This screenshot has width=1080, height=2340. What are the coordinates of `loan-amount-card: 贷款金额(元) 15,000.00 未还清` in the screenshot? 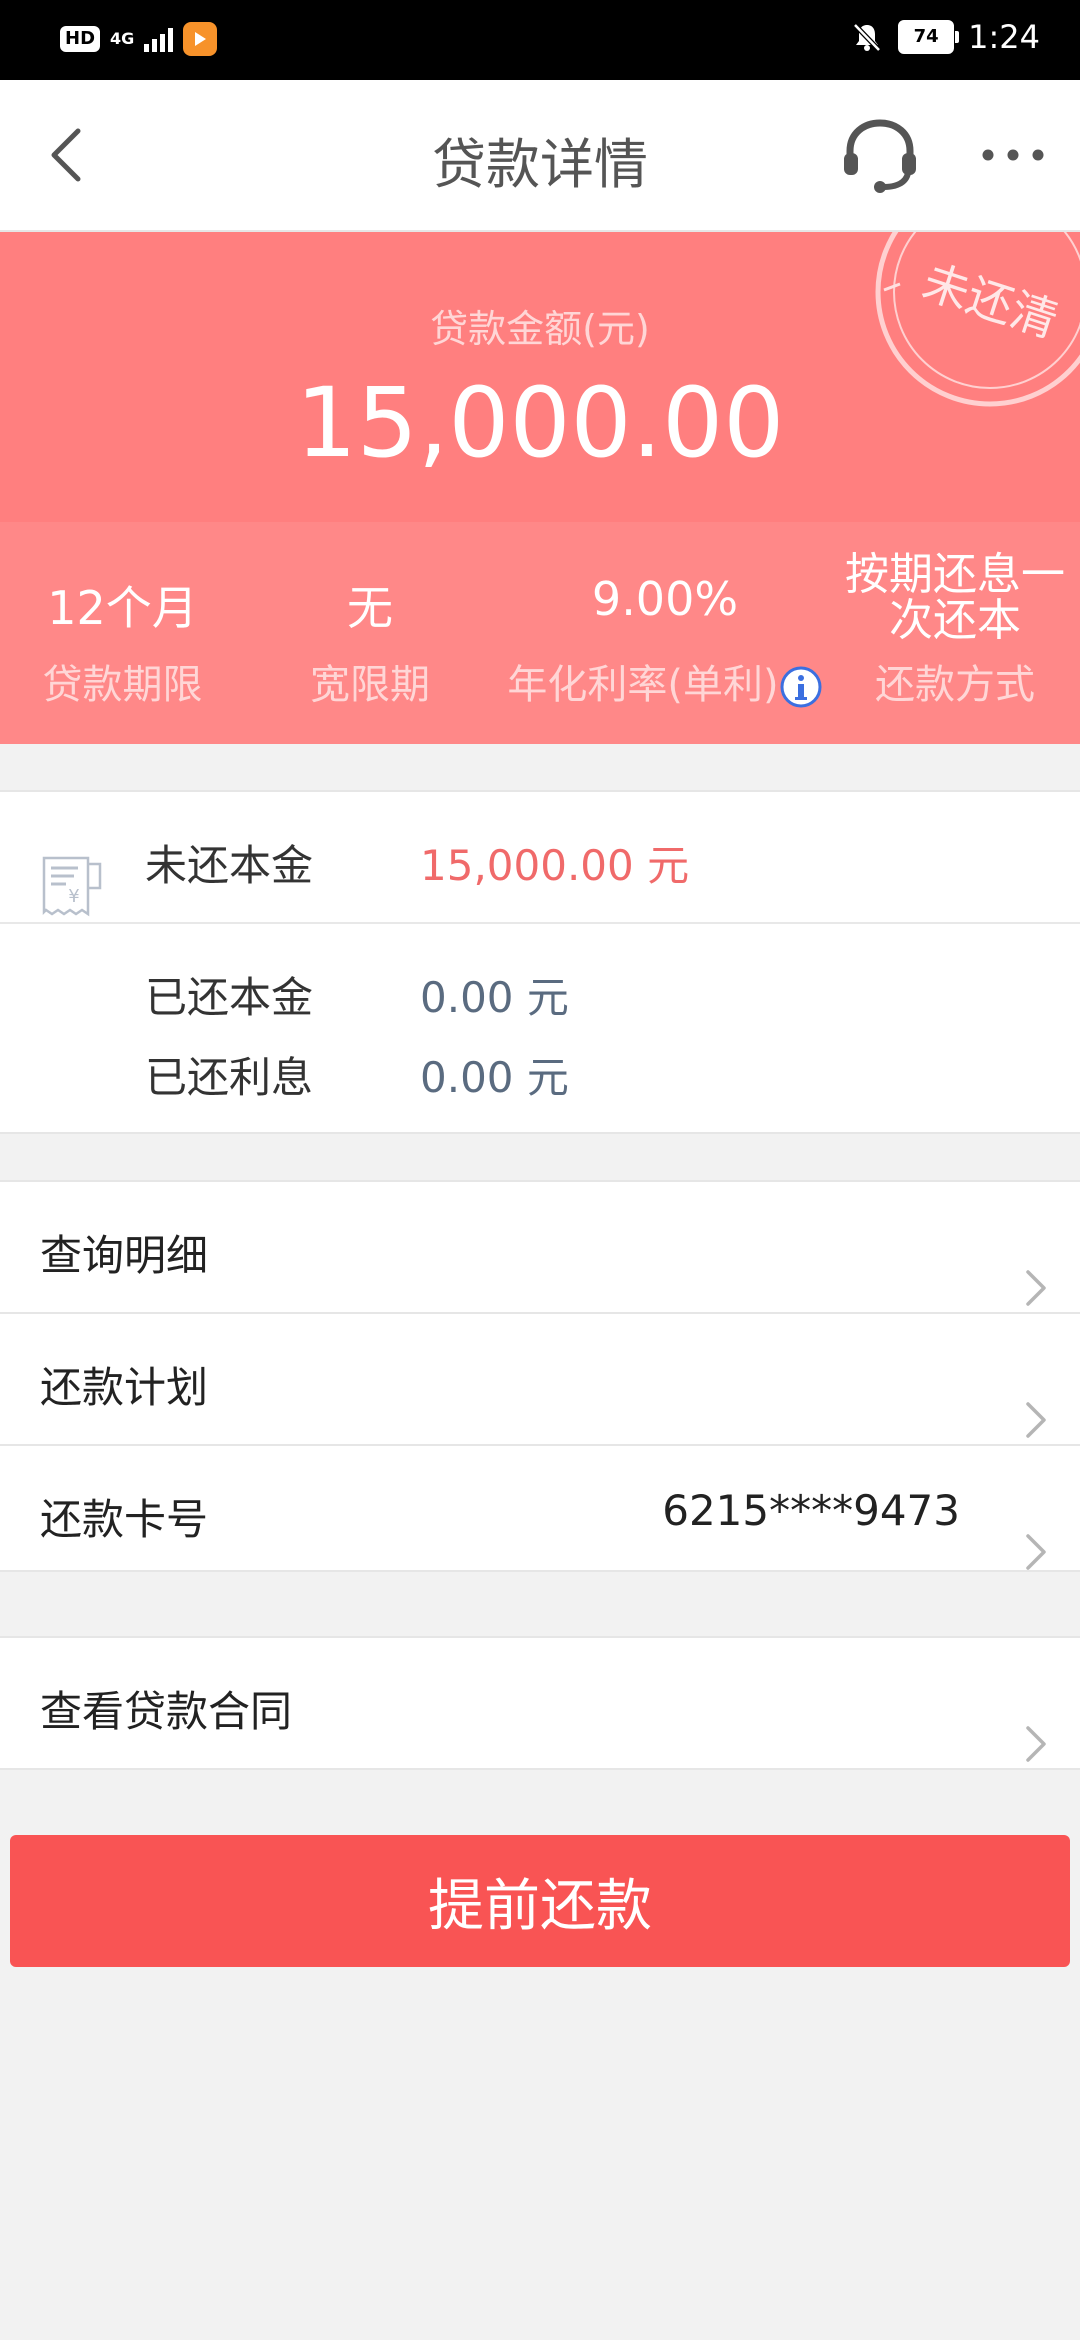 It's located at (540, 377).